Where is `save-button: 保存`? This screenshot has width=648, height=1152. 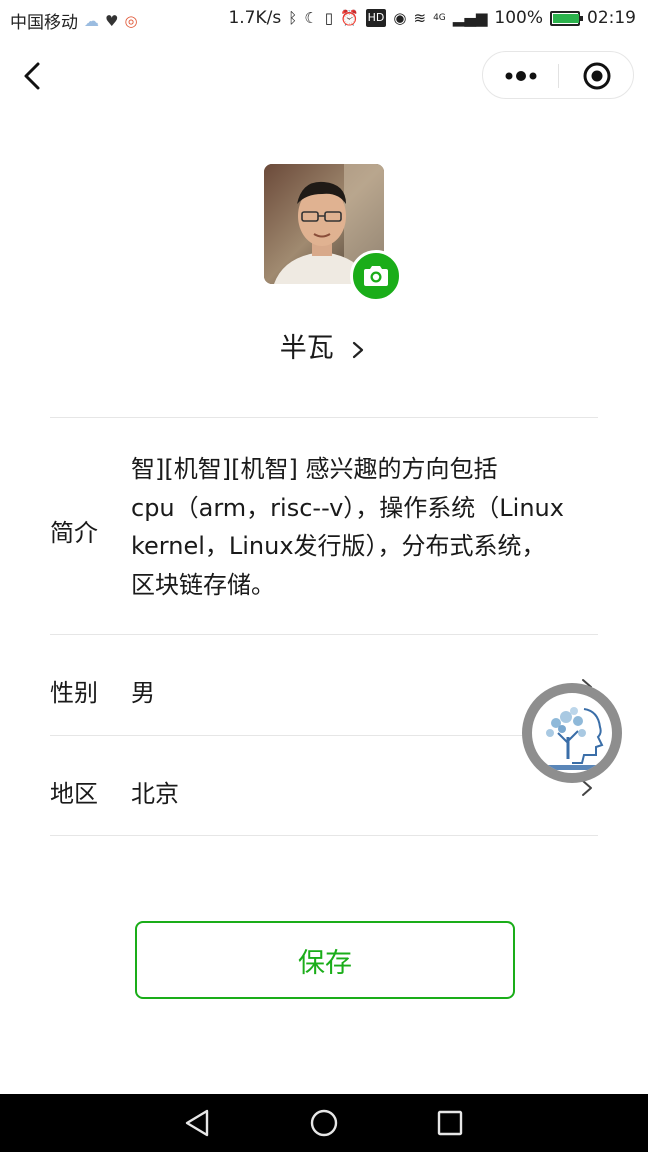 save-button: 保存 is located at coordinates (325, 960).